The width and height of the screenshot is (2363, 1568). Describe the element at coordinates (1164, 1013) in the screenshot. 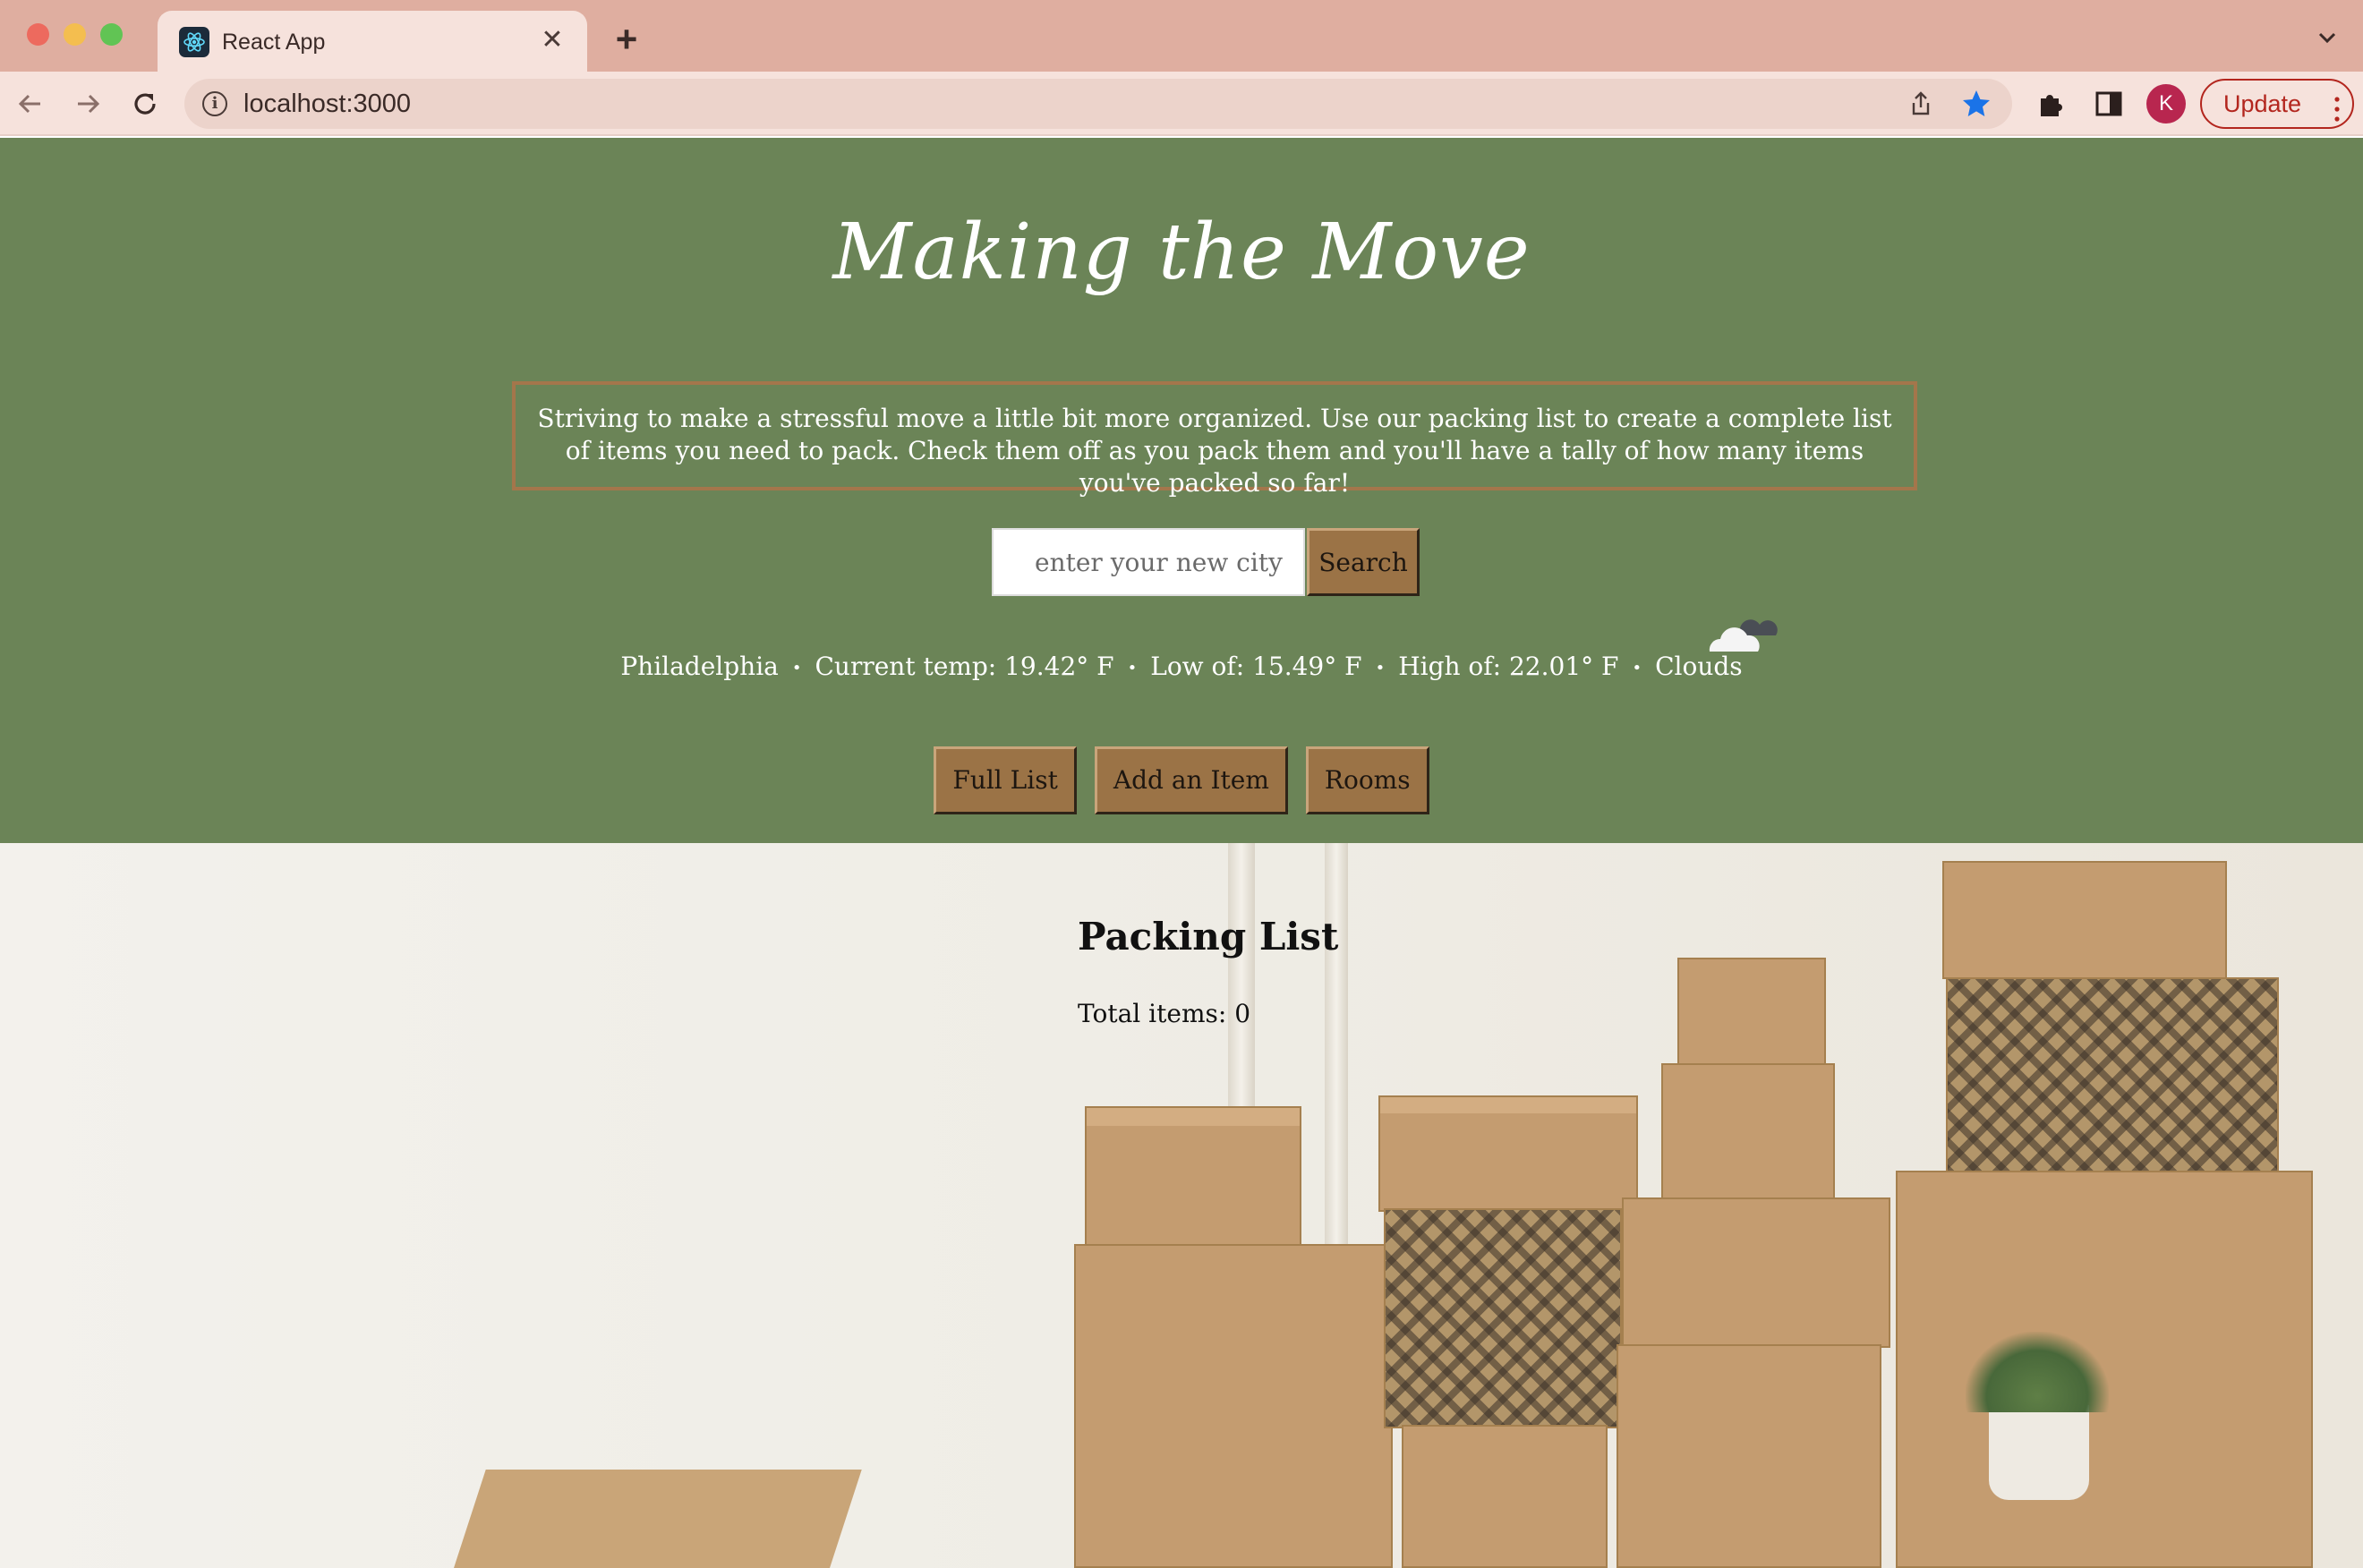

I see `total-items-count: Total items: 0` at that location.